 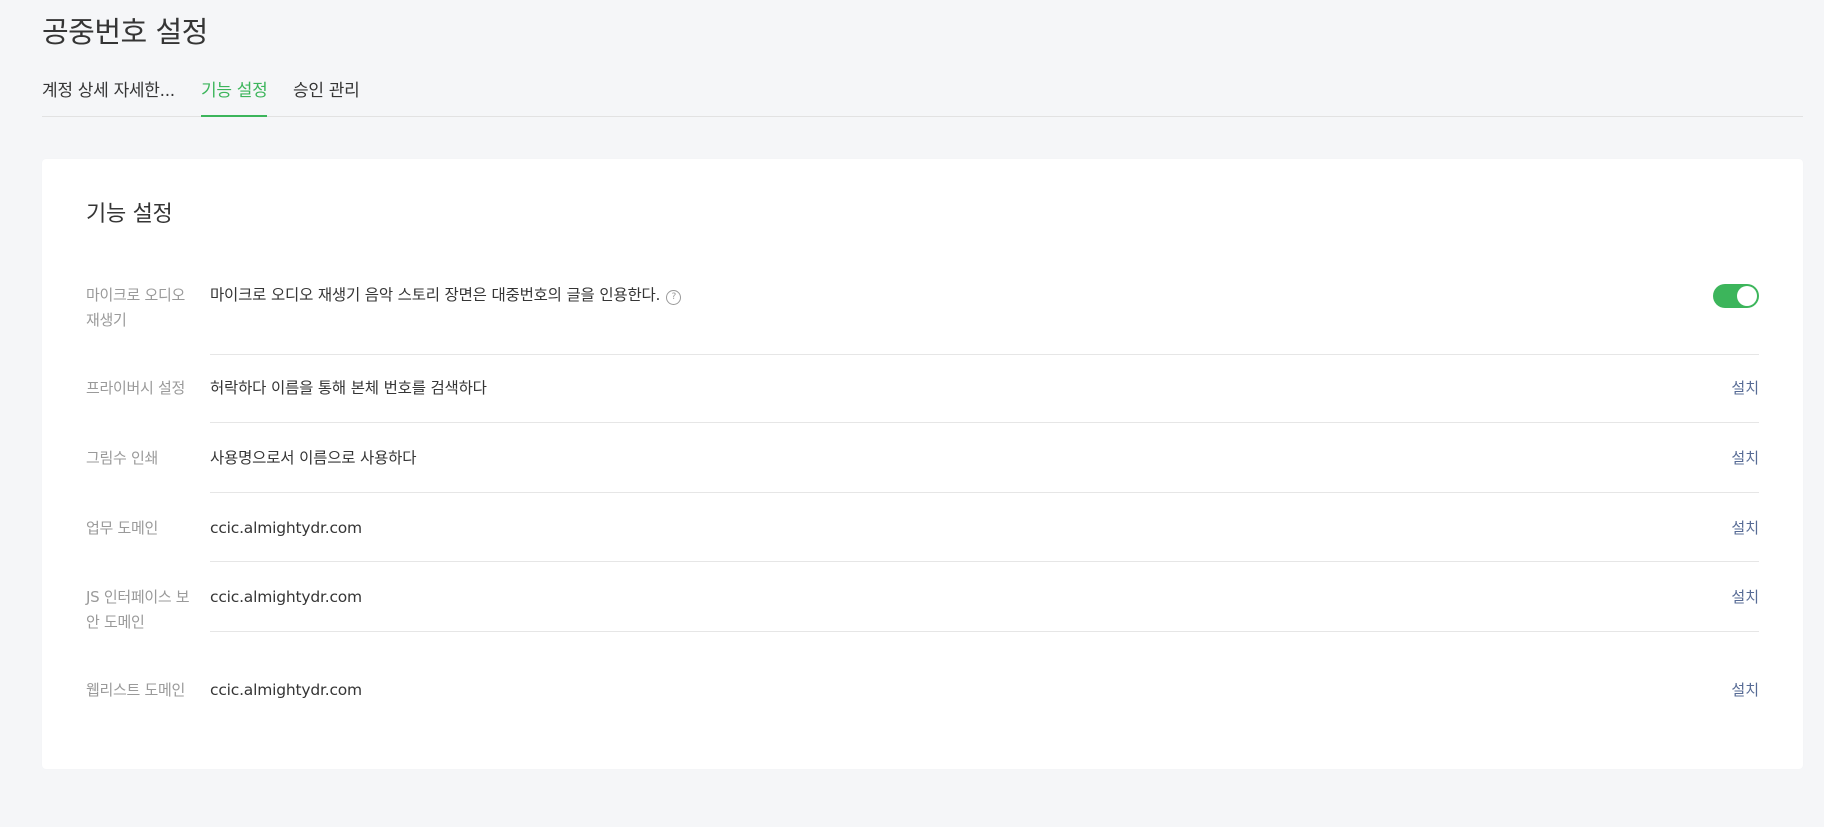 What do you see at coordinates (1745, 388) in the screenshot?
I see `privacy-setup-link: 설치` at bounding box center [1745, 388].